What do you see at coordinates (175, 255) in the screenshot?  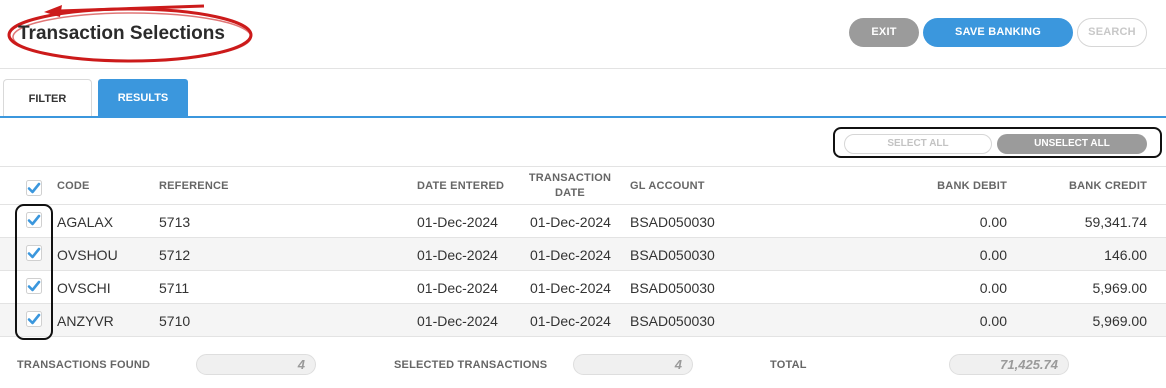 I see `cell-reference: 5712` at bounding box center [175, 255].